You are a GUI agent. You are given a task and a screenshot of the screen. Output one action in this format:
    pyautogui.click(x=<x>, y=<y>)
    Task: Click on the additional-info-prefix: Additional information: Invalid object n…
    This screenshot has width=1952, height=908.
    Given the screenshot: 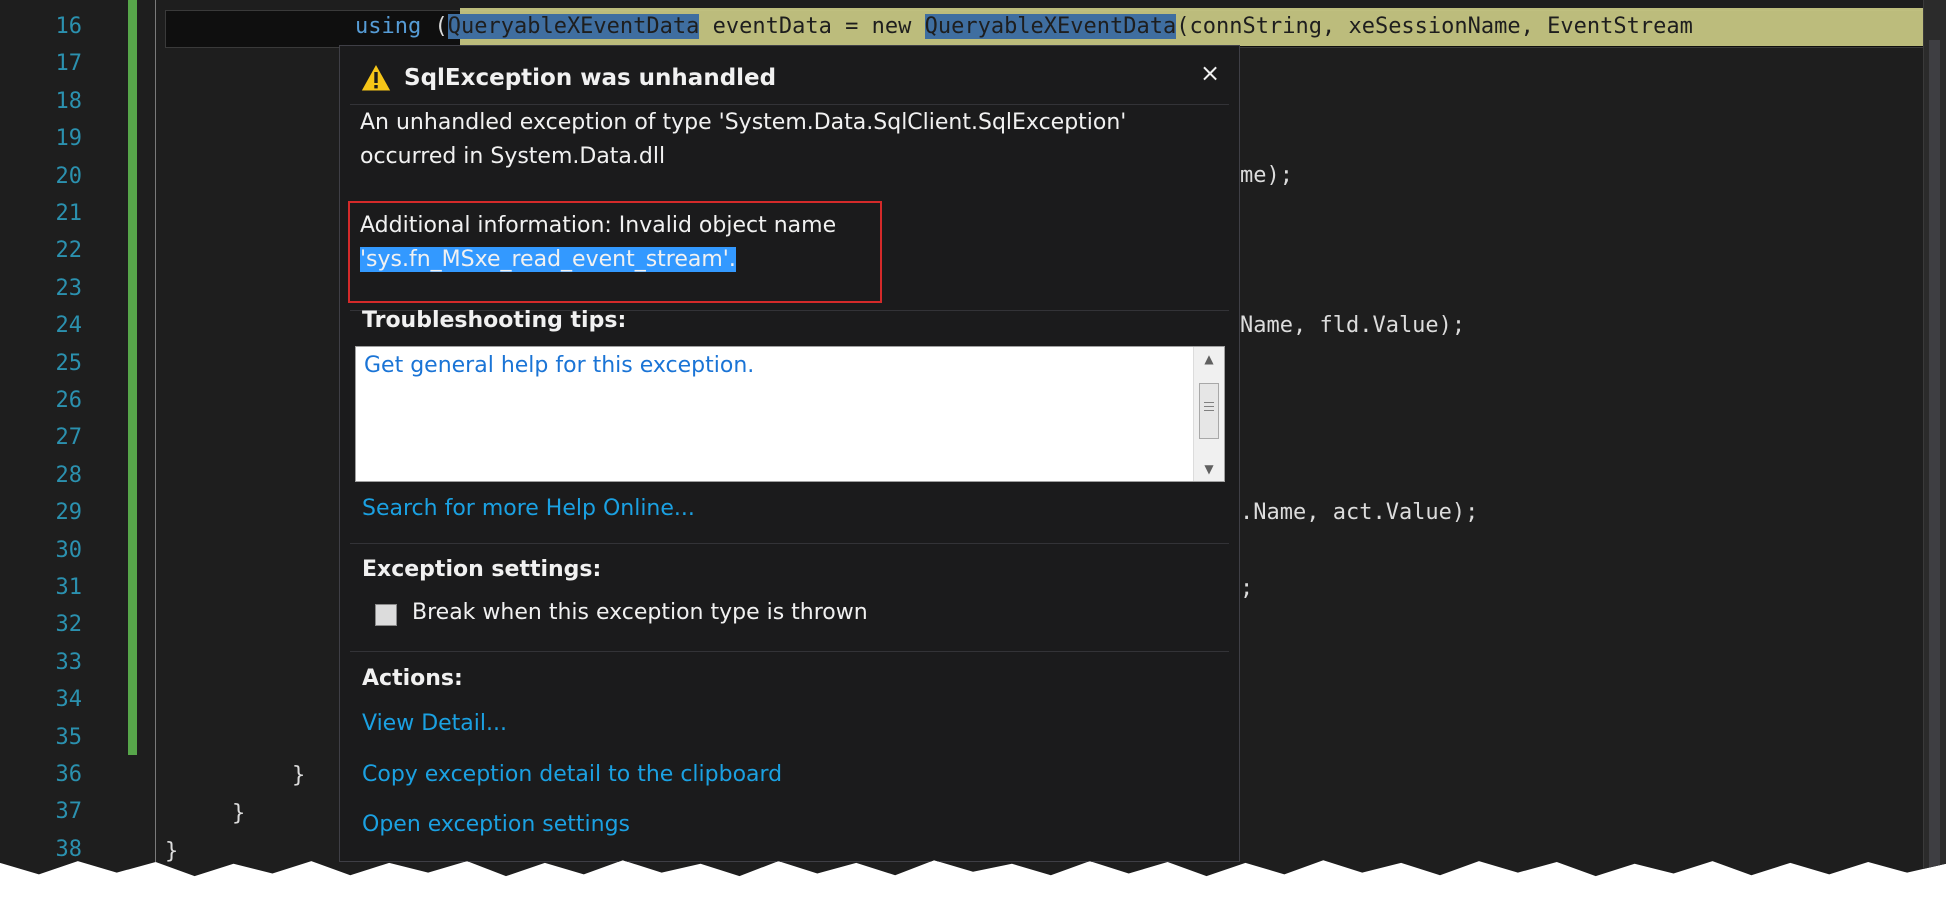 What is the action you would take?
    pyautogui.click(x=598, y=225)
    